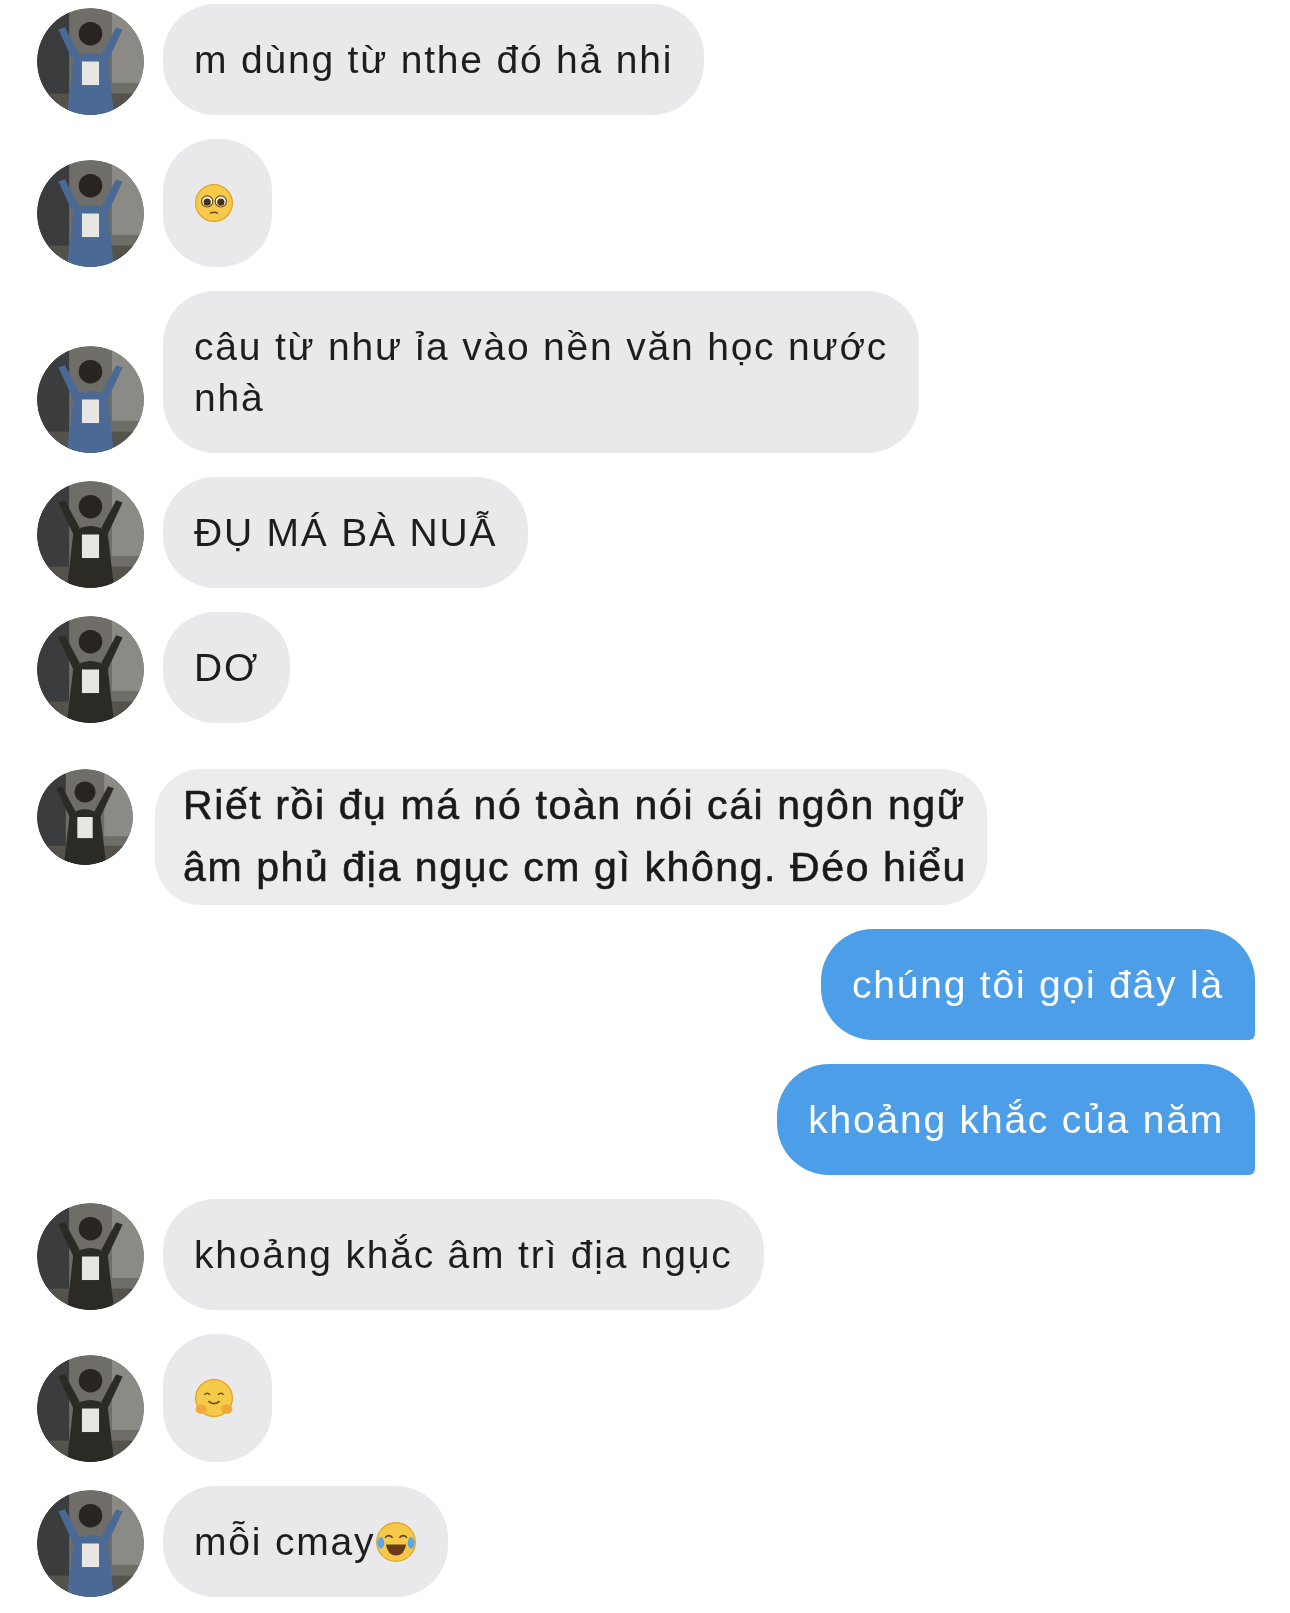  I want to click on message-bubble: ĐỤ MÁ BÀ NUẪ, so click(346, 532).